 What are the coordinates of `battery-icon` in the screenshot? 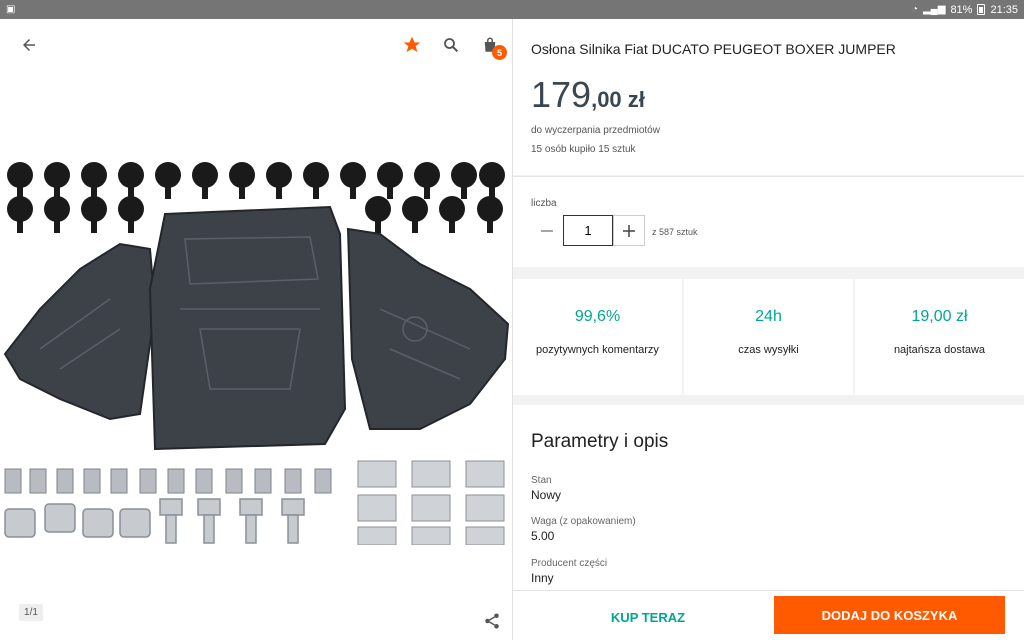 It's located at (981, 9).